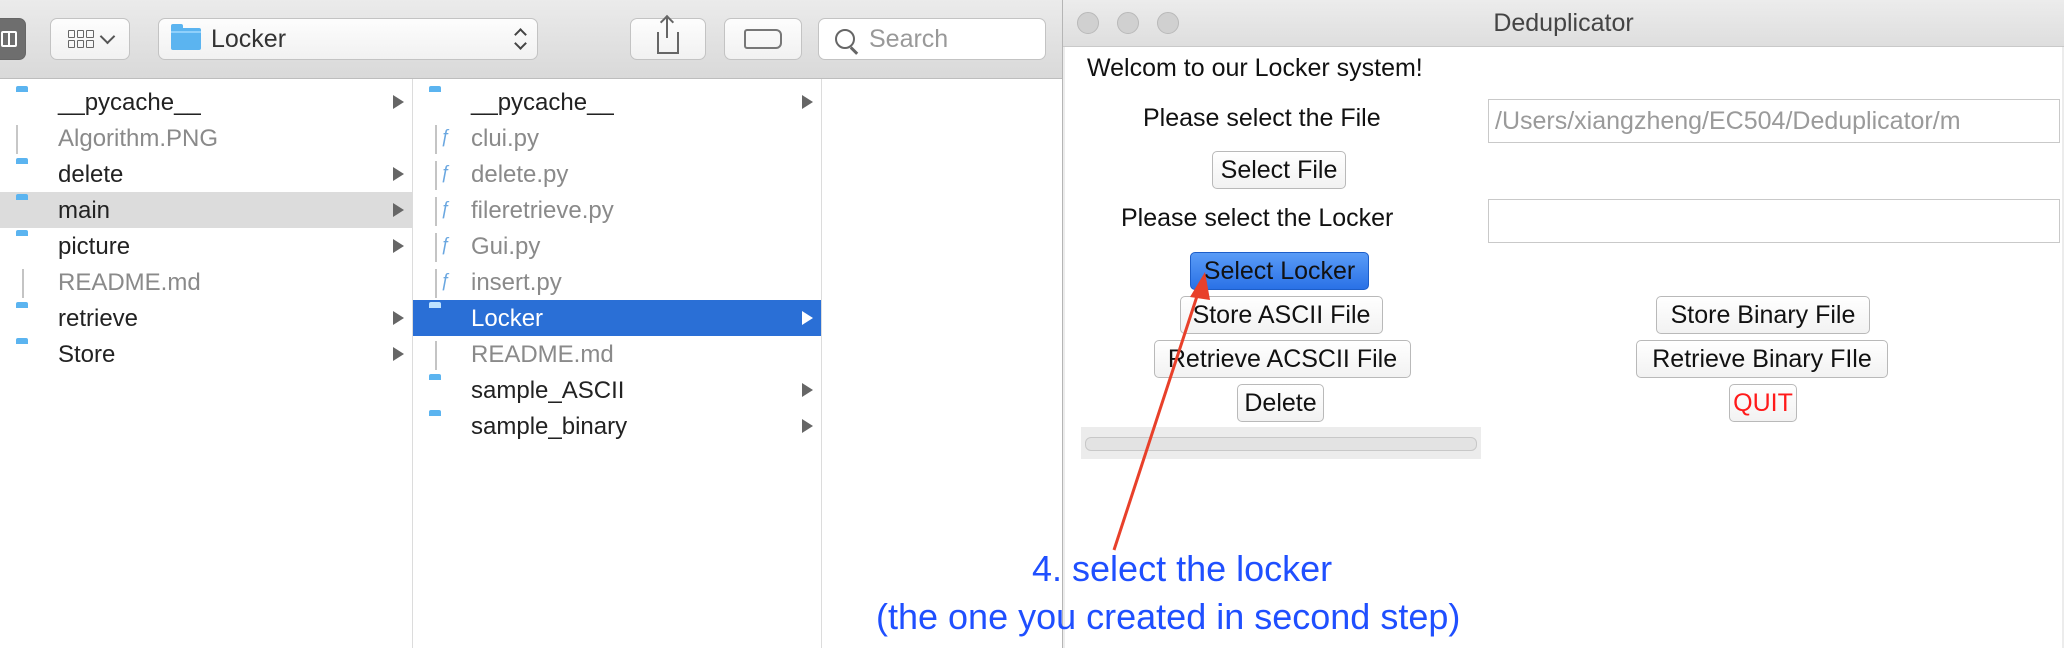 Image resolution: width=2064 pixels, height=648 pixels. I want to click on file-row: delete.py, so click(617, 174).